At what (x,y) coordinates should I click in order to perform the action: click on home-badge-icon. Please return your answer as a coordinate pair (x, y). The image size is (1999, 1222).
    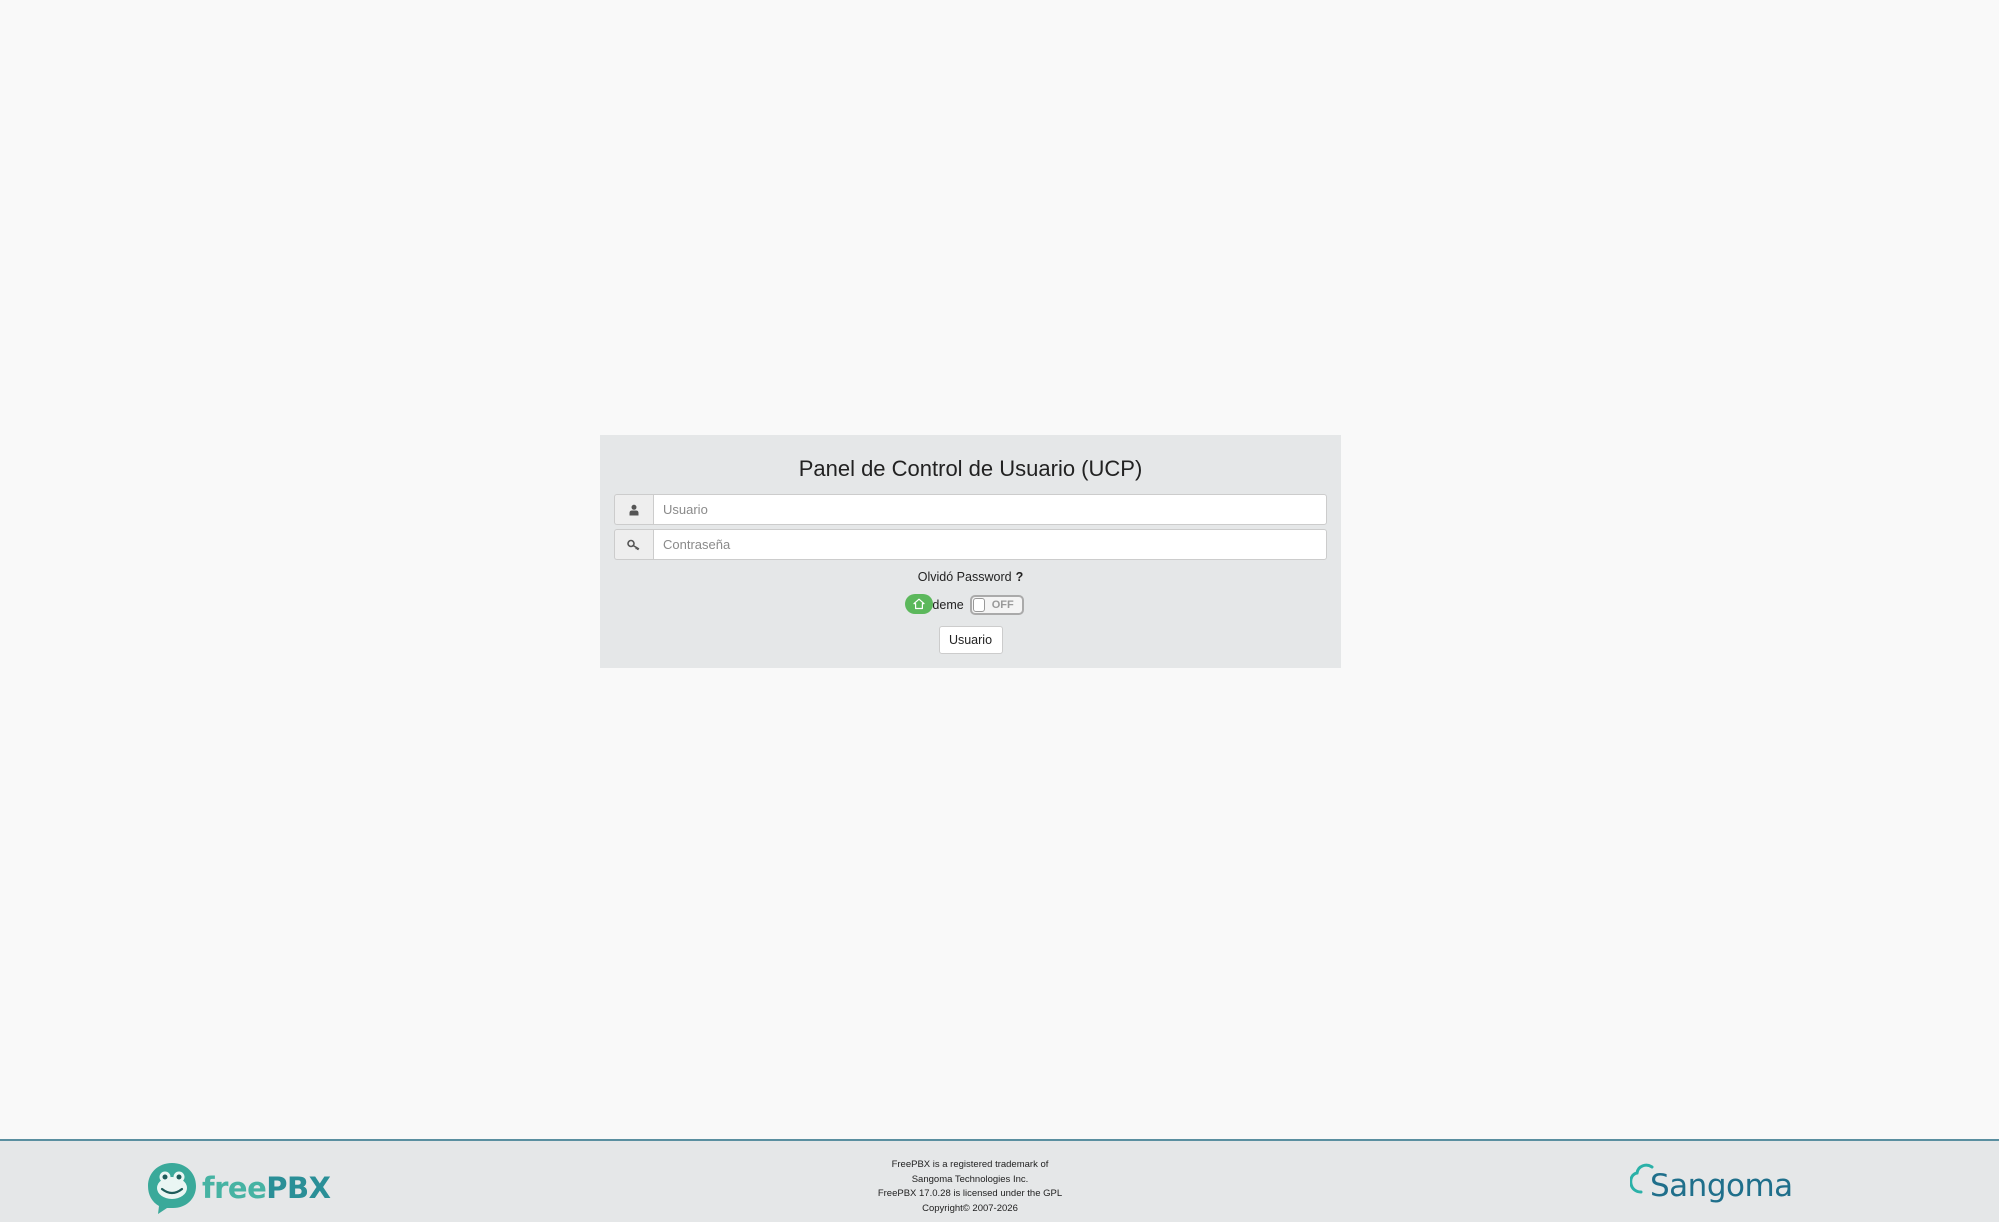
    Looking at the image, I should click on (919, 604).